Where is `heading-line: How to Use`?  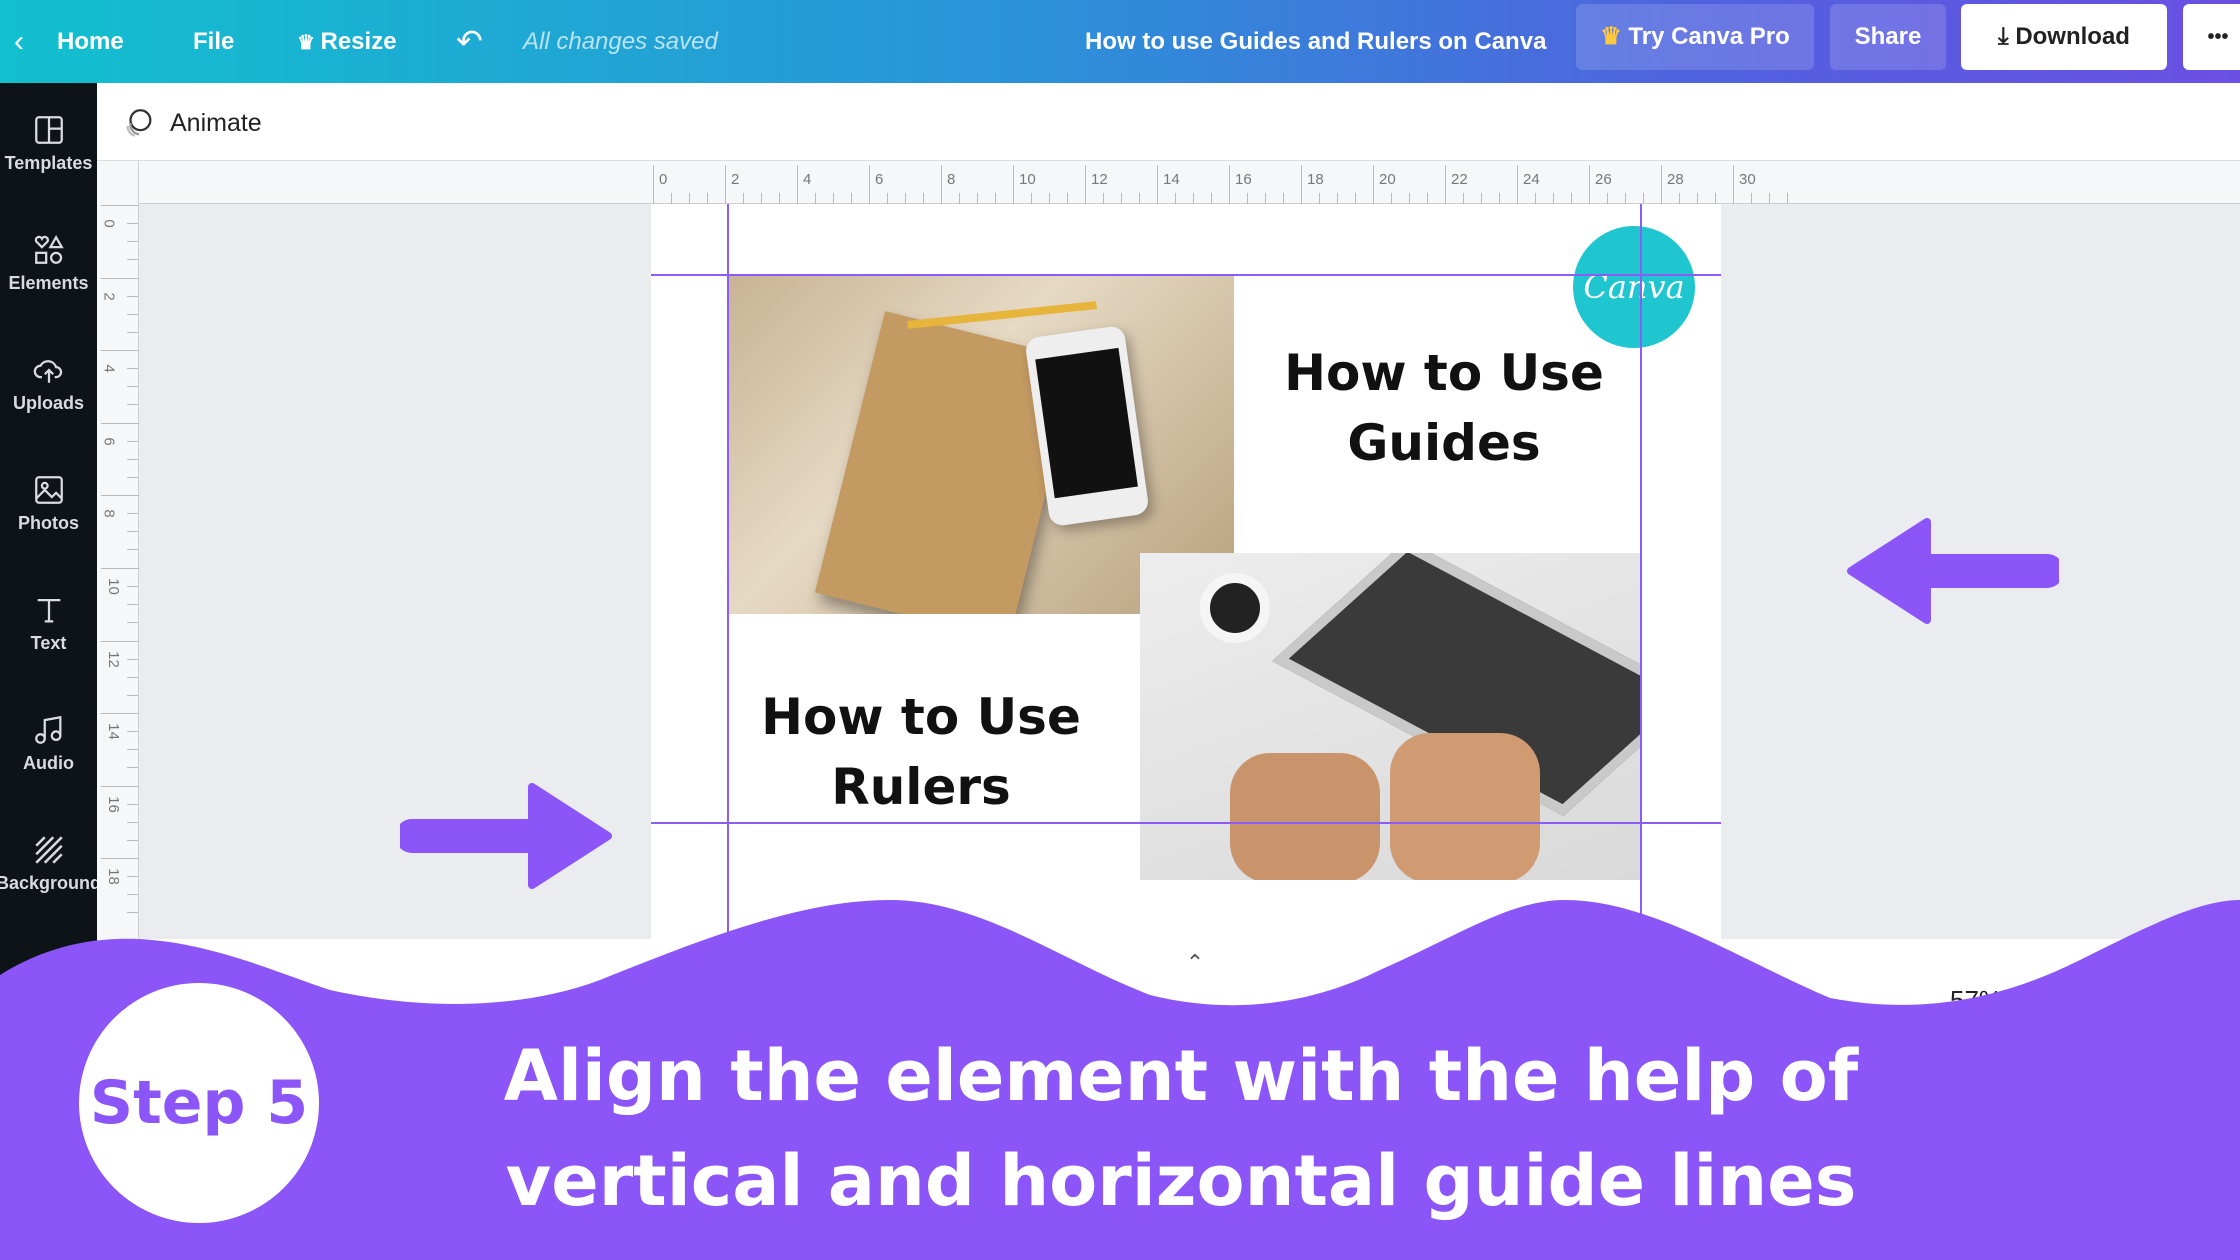
heading-line: How to Use is located at coordinates (1444, 373).